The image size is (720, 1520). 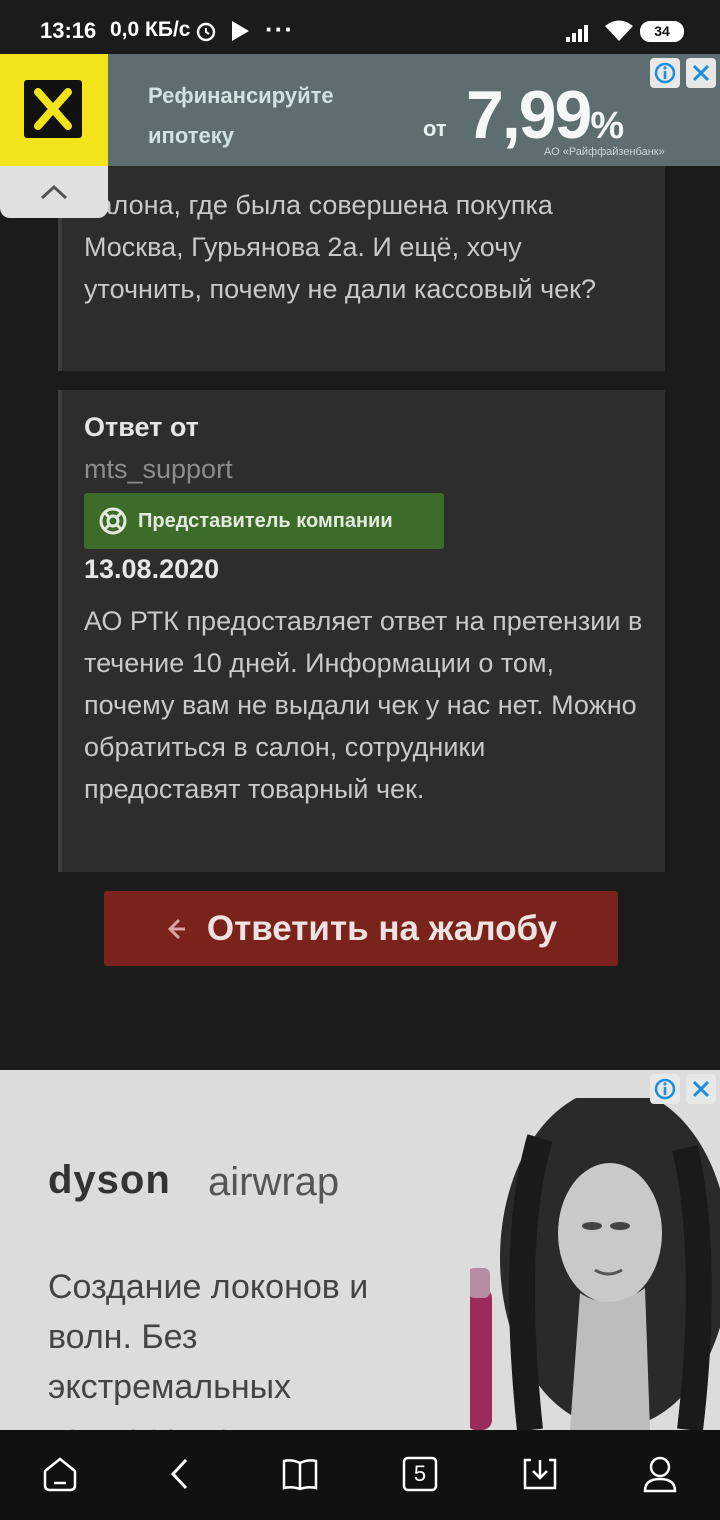 I want to click on answer-username-link: mts_support, so click(x=158, y=469).